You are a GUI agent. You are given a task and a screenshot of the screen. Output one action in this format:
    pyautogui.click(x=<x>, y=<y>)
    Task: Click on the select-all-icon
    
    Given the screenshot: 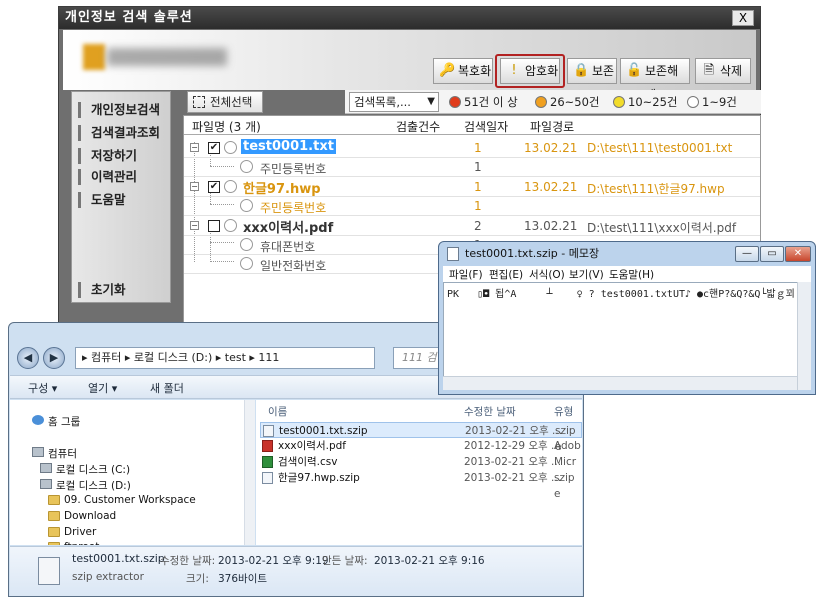 What is the action you would take?
    pyautogui.click(x=199, y=102)
    